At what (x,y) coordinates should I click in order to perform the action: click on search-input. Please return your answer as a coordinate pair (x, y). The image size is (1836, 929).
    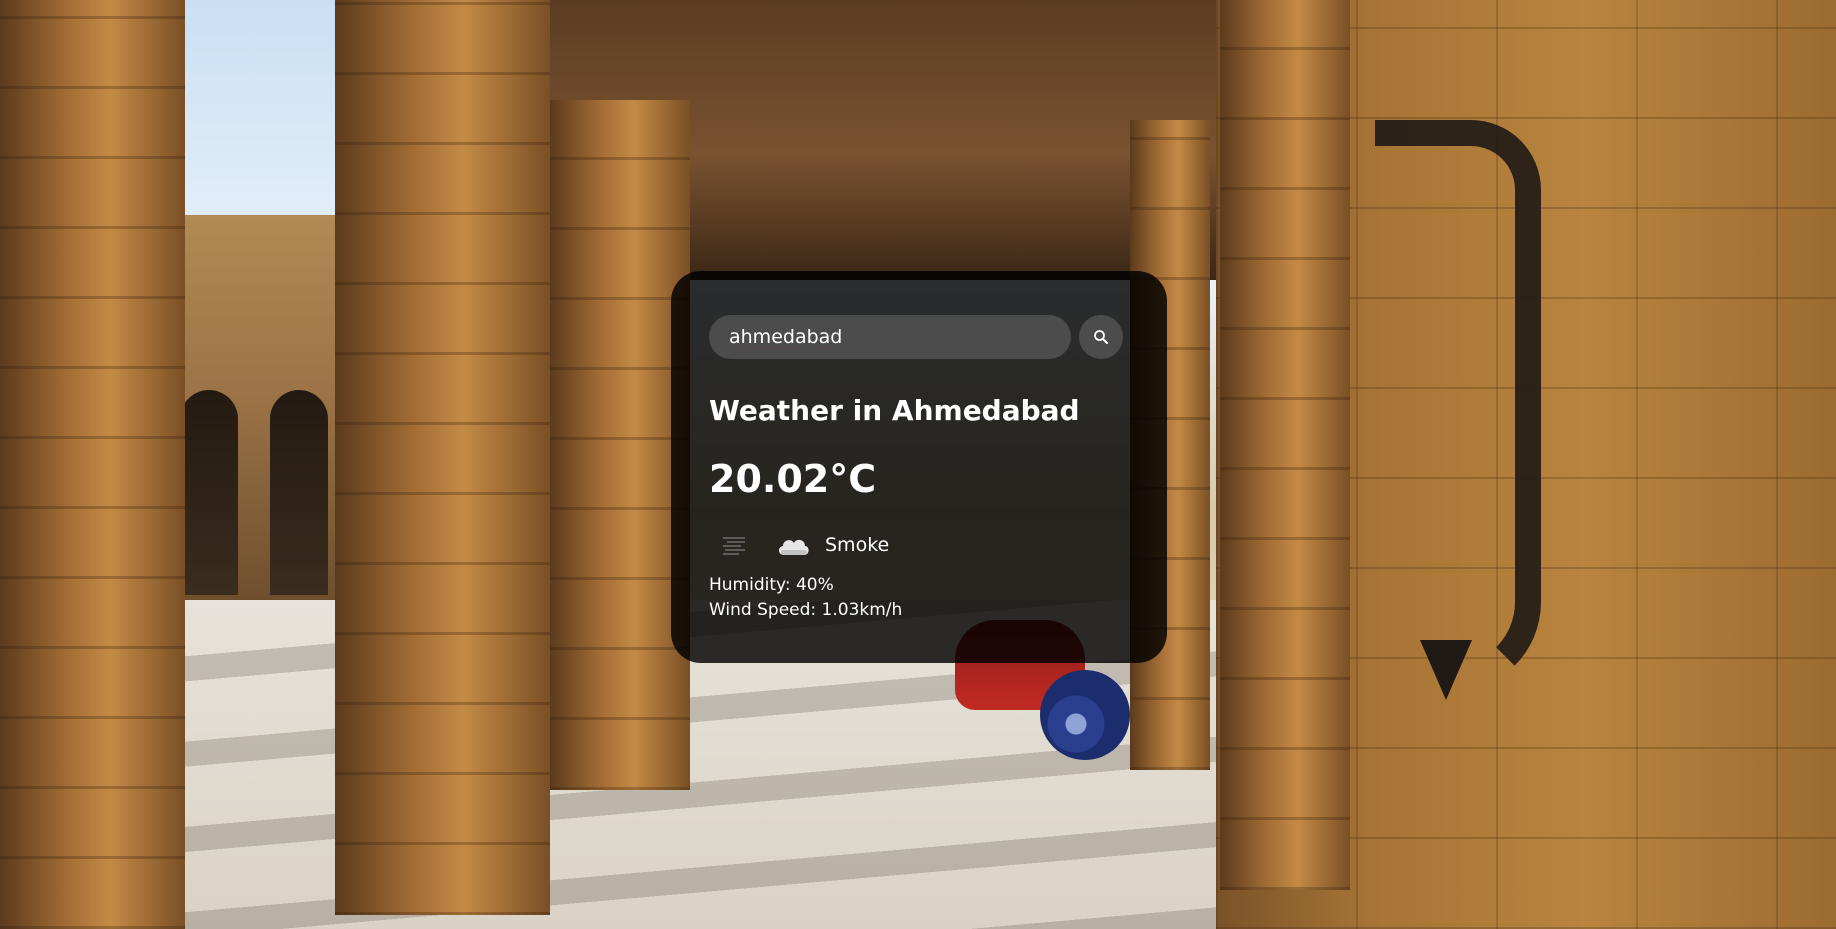
    Looking at the image, I should click on (890, 337).